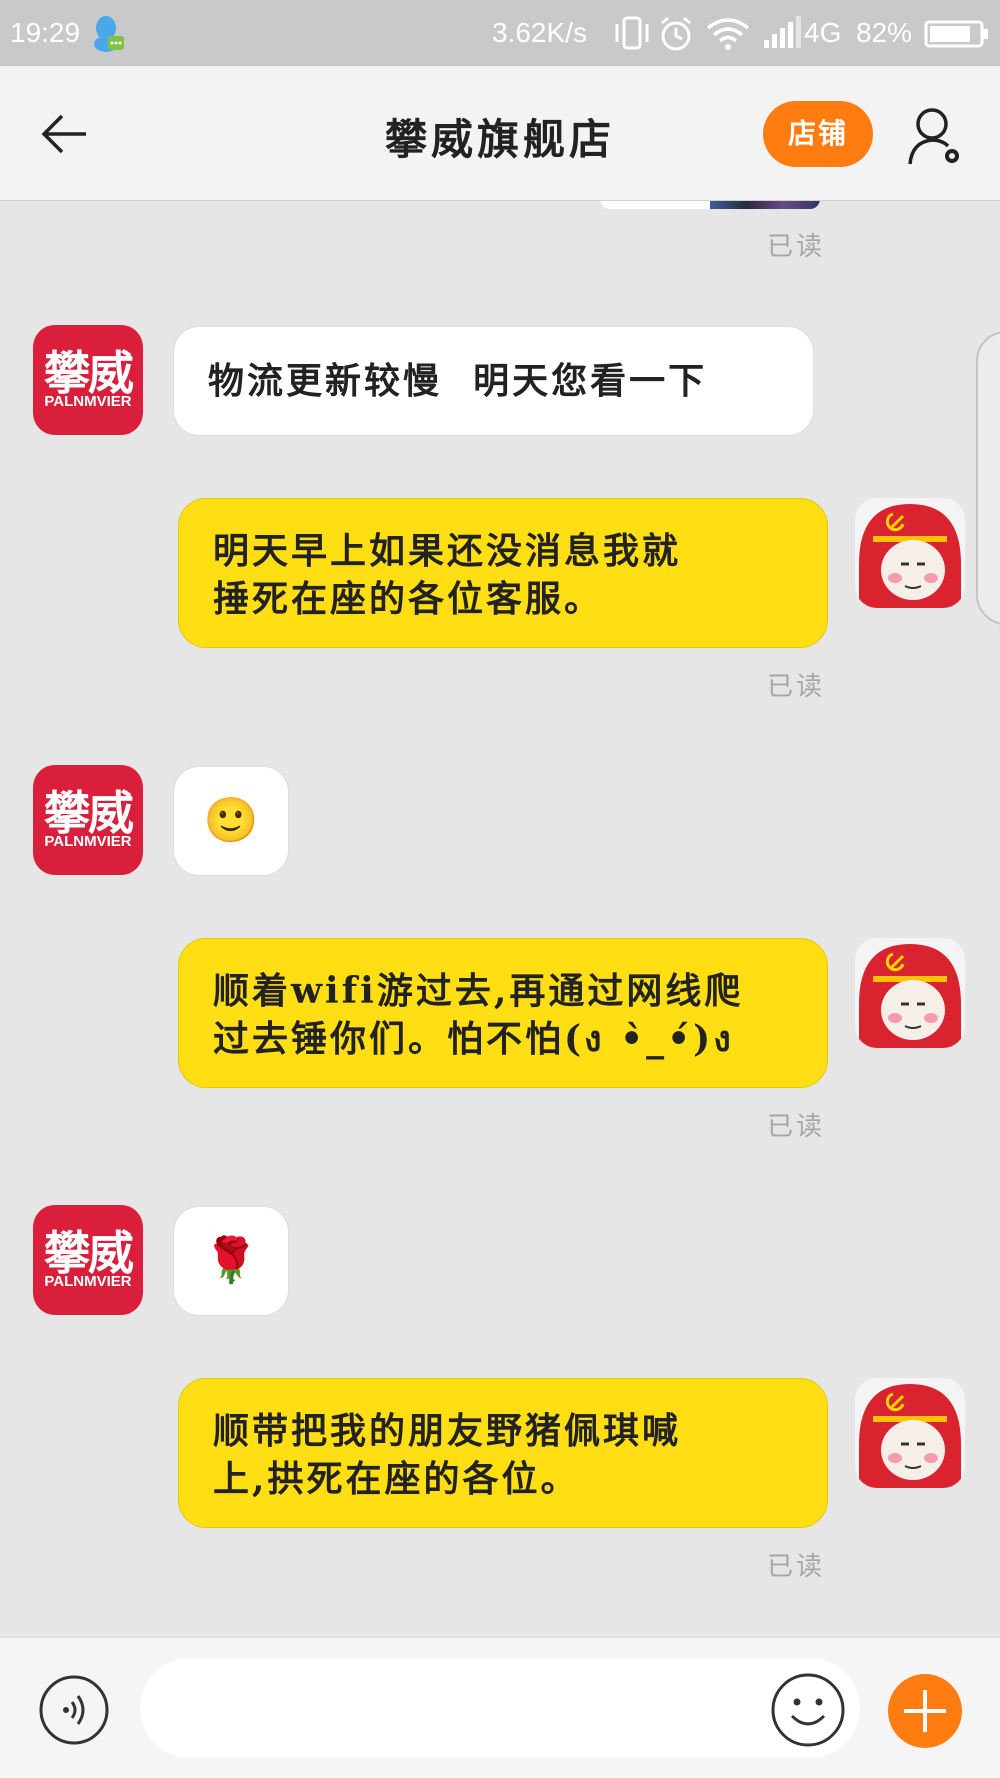 This screenshot has height=1778, width=1000. What do you see at coordinates (500, 133) in the screenshot?
I see `chat-header: 攀威旗舰店 店铺` at bounding box center [500, 133].